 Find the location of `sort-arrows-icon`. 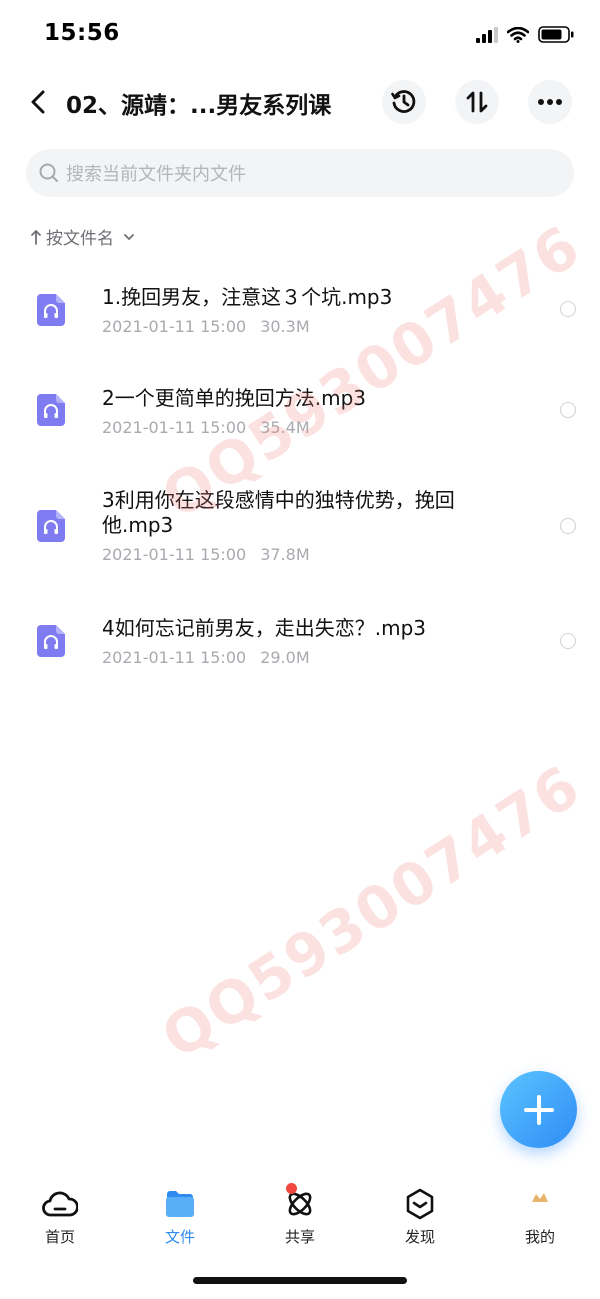

sort-arrows-icon is located at coordinates (477, 102).